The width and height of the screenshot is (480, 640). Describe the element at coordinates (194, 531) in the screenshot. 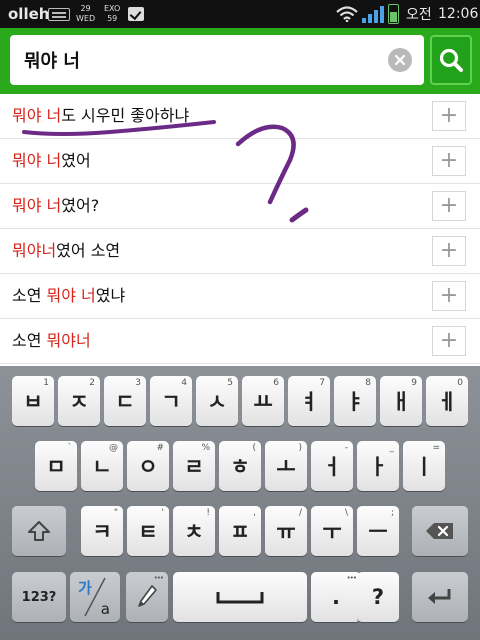

I see `key: ! ㅊ` at that location.